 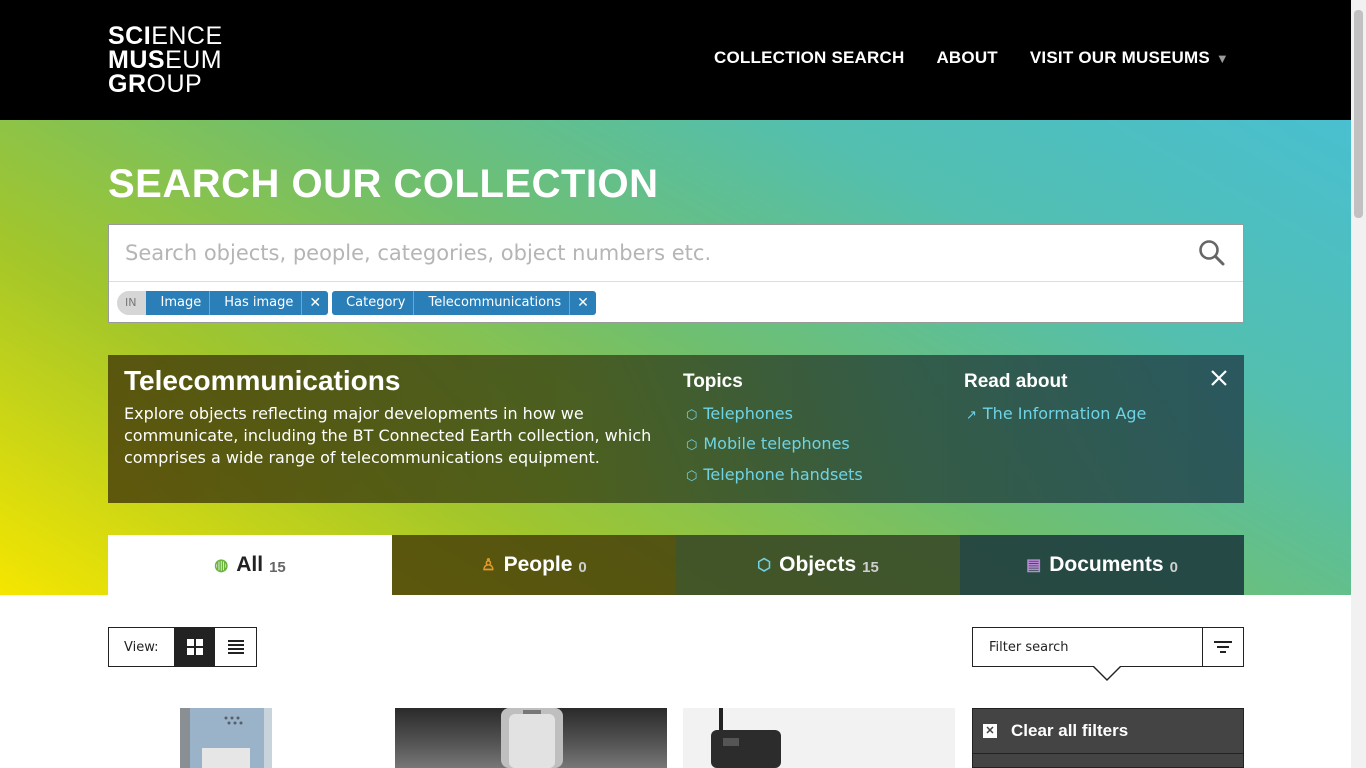 What do you see at coordinates (1358, 114) in the screenshot?
I see `scrollbar-thumb` at bounding box center [1358, 114].